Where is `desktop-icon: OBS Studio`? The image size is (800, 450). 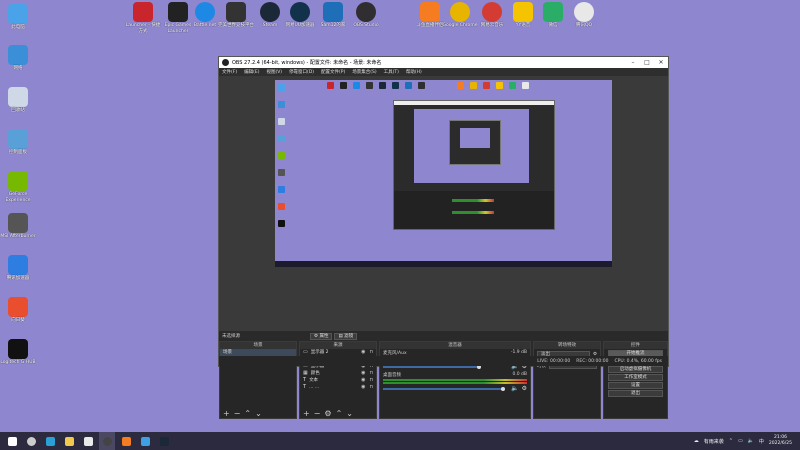 desktop-icon: OBS Studio is located at coordinates (366, 15).